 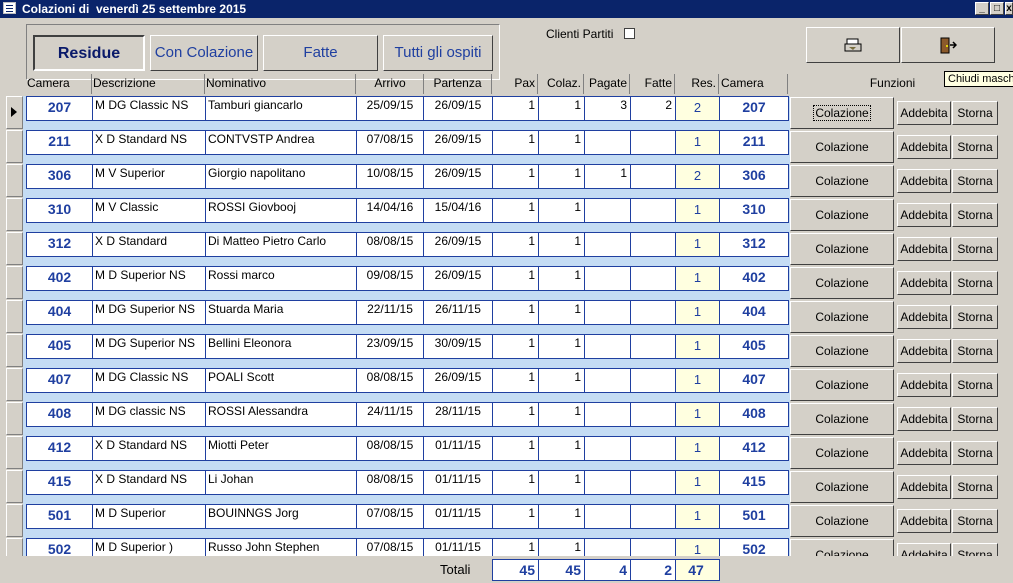 I want to click on cell-arrivo: 14/04/16, so click(x=390, y=210).